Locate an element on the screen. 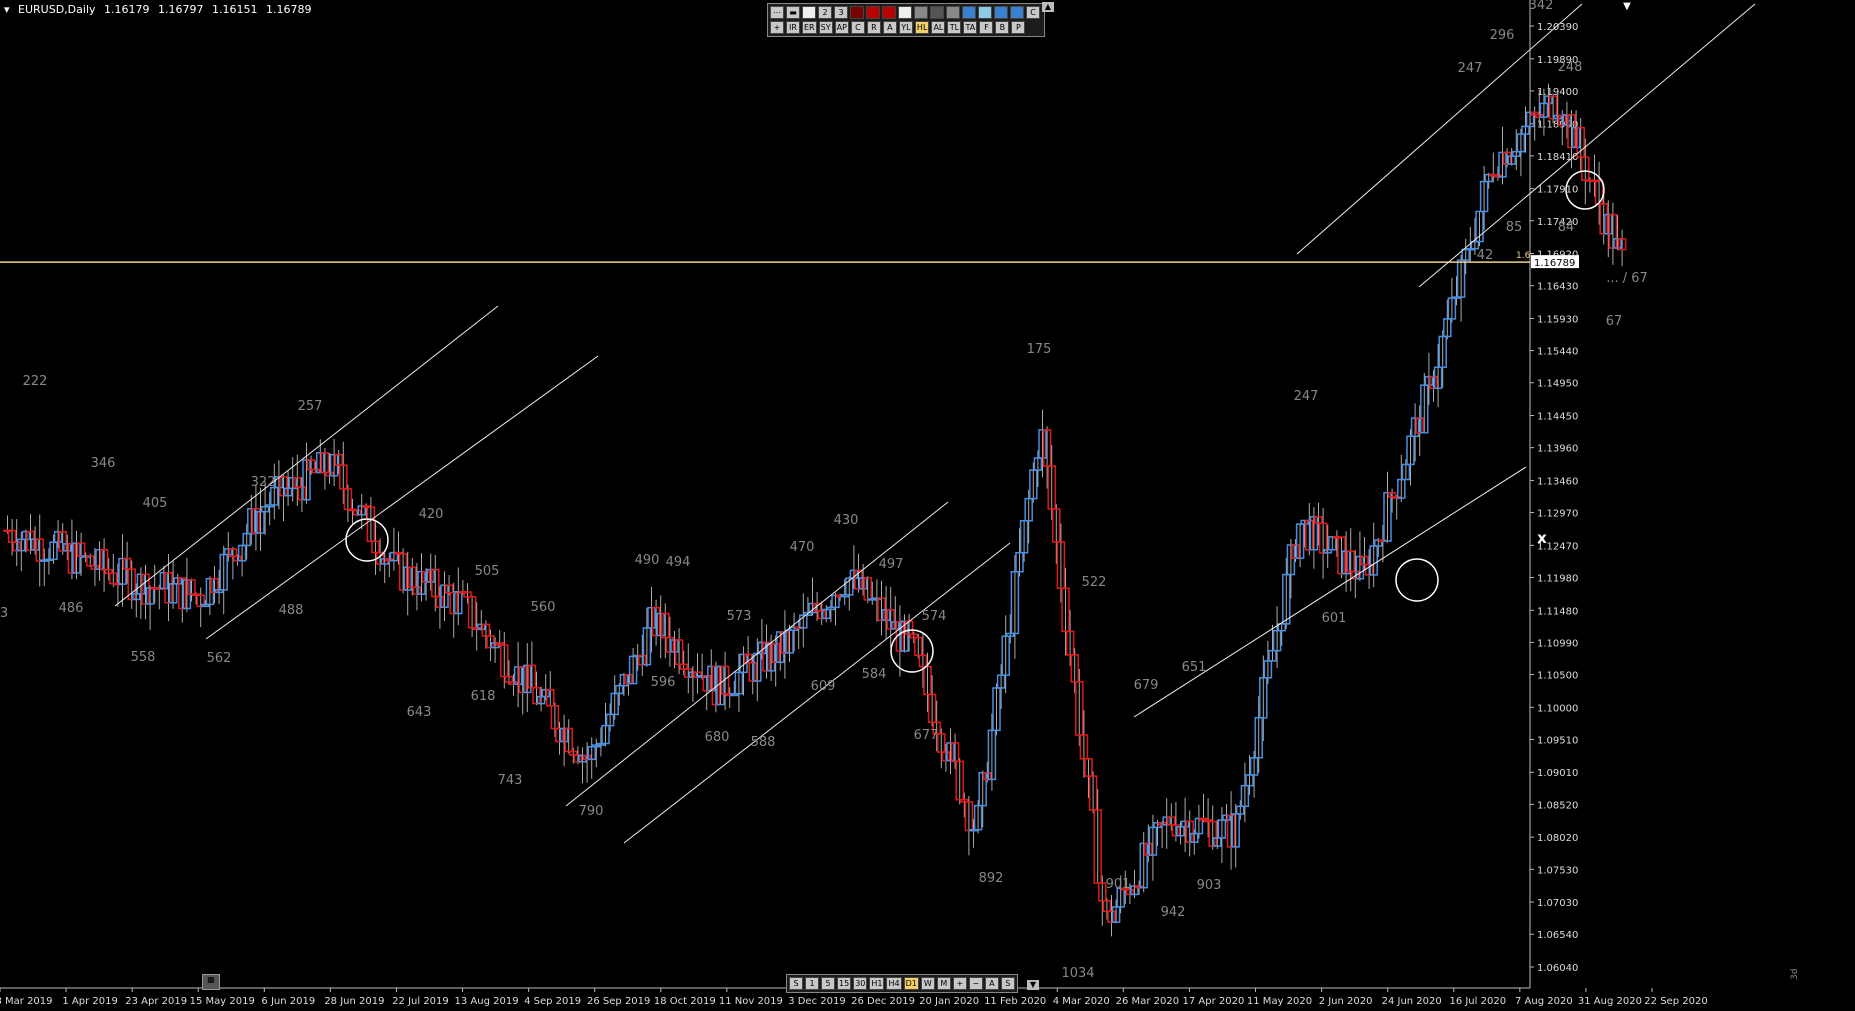  x-marker: x is located at coordinates (1542, 538).